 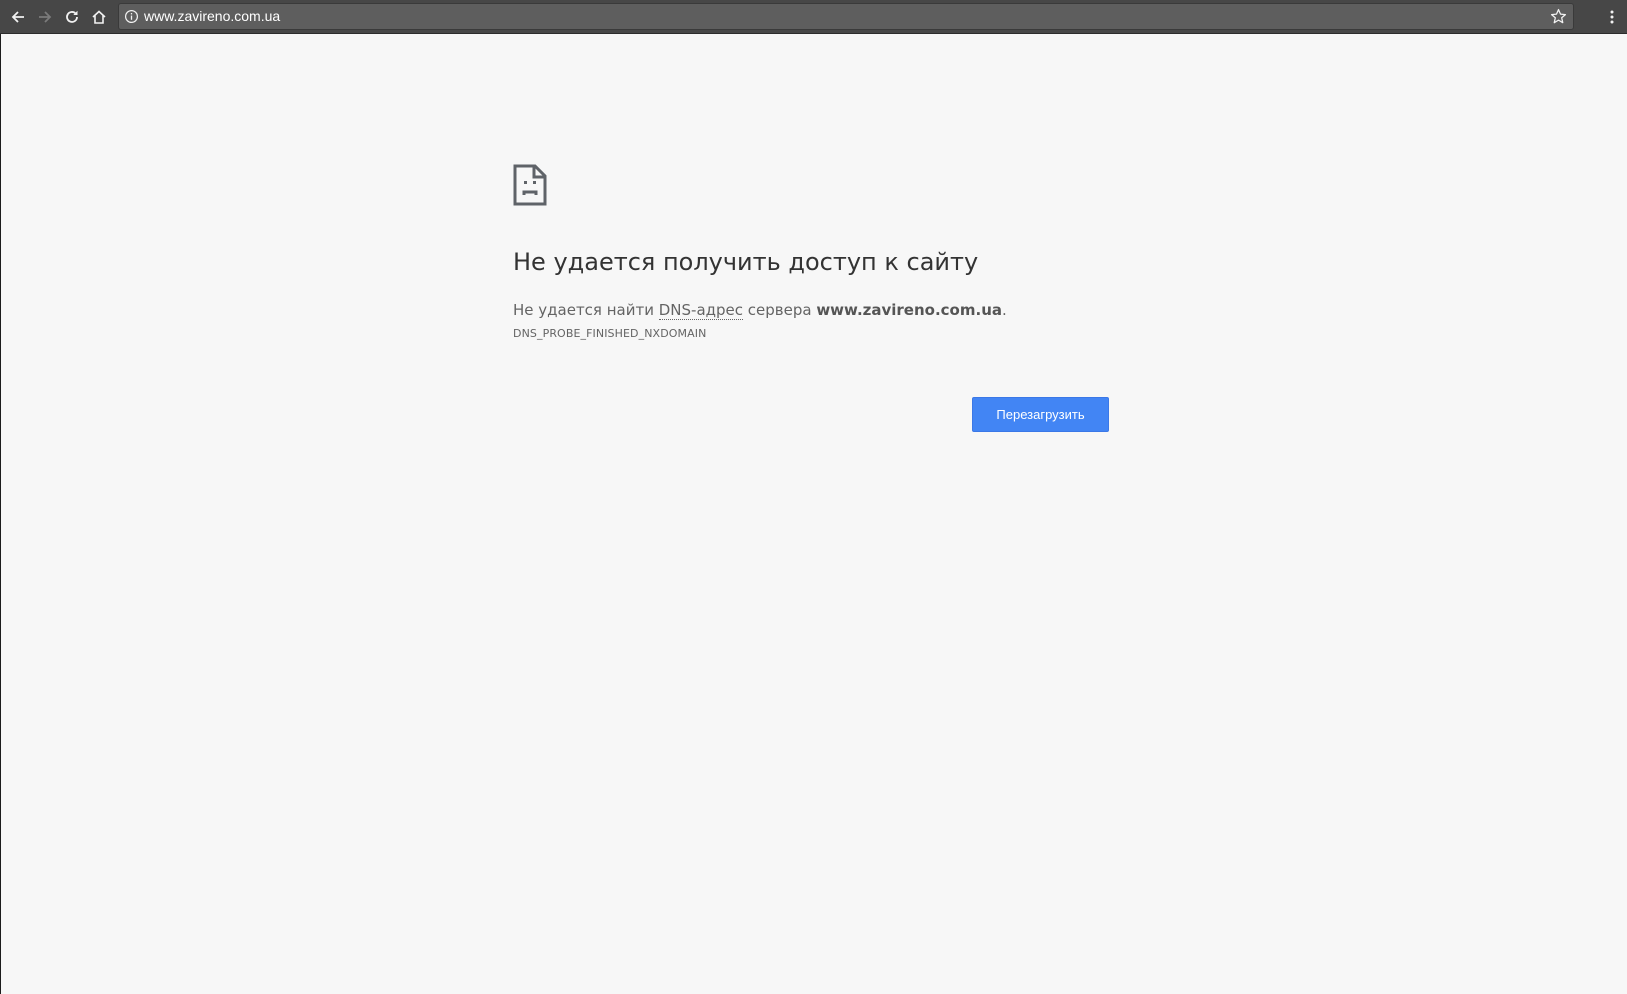 I want to click on page-border, so click(x=0, y=514).